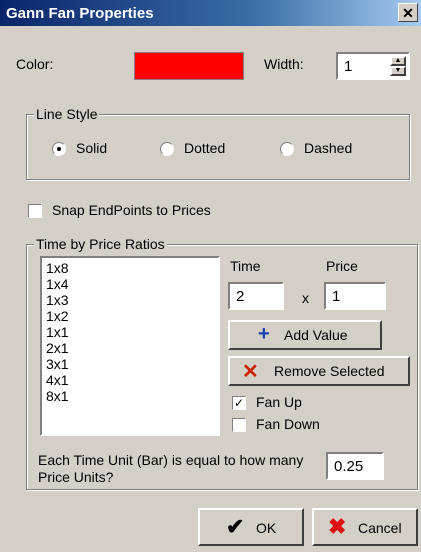 Image resolution: width=421 pixels, height=552 pixels. What do you see at coordinates (337, 526) in the screenshot?
I see `cancel-x-icon: ✖` at bounding box center [337, 526].